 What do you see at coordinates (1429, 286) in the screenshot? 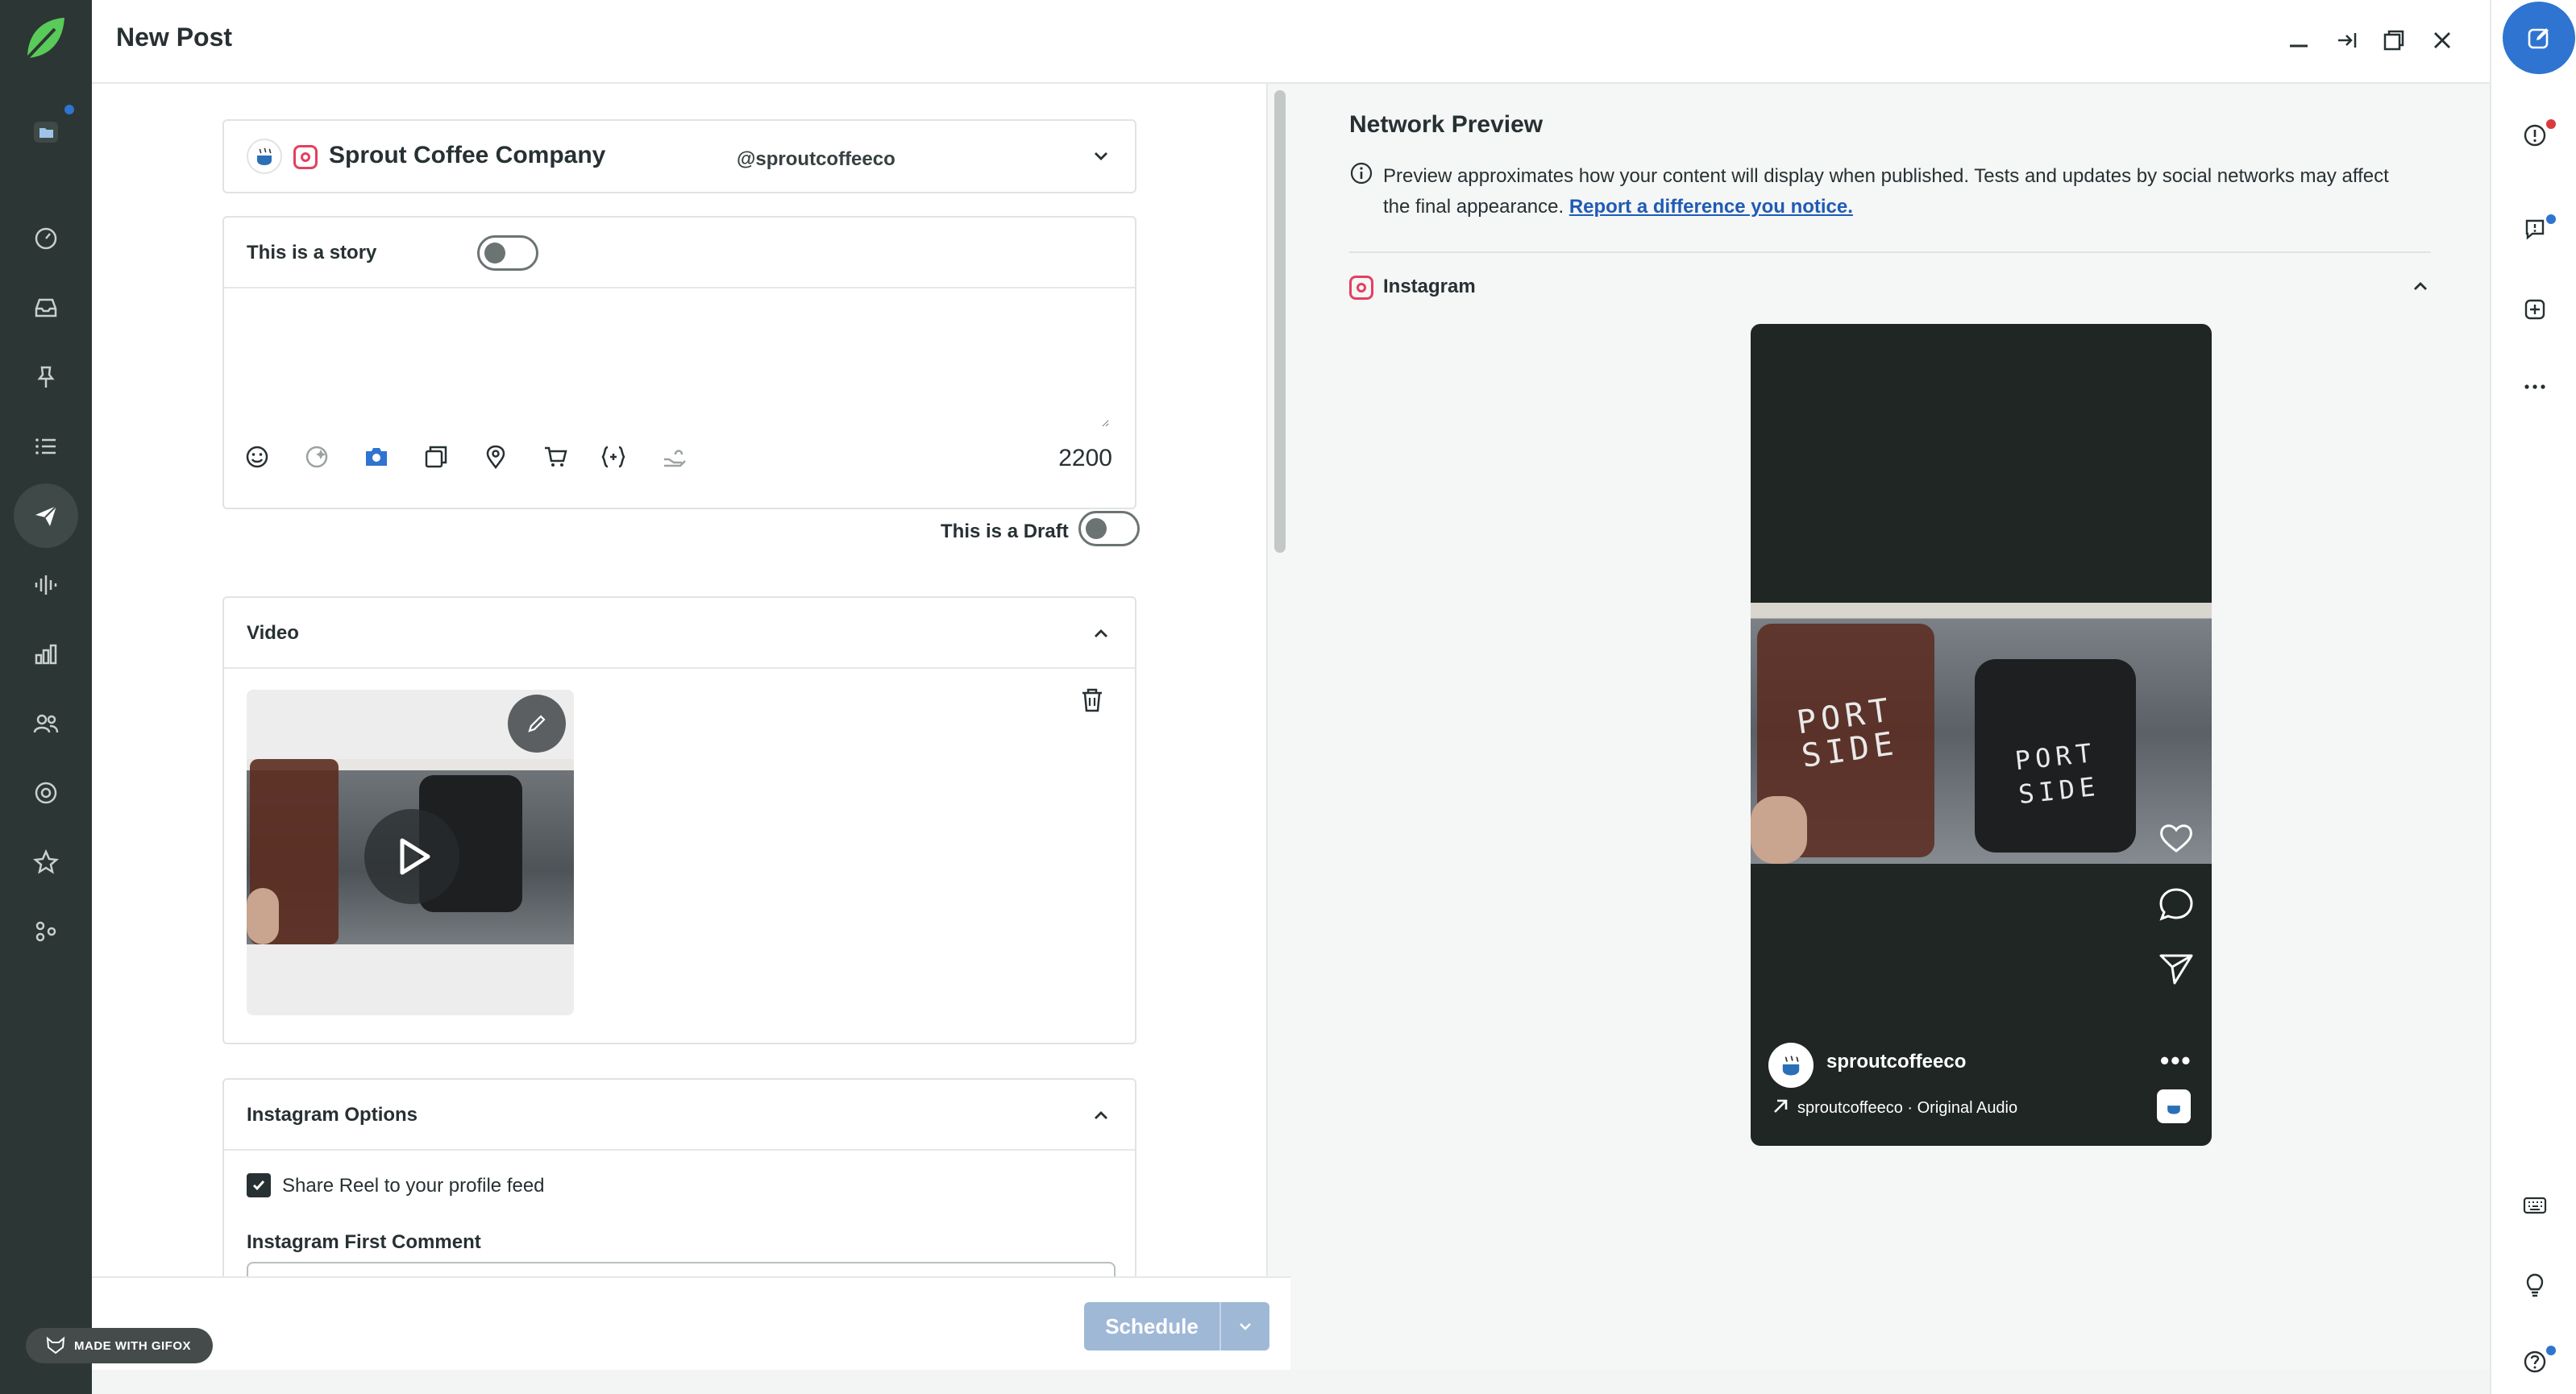
I see `preview-network-label: Instagram` at bounding box center [1429, 286].